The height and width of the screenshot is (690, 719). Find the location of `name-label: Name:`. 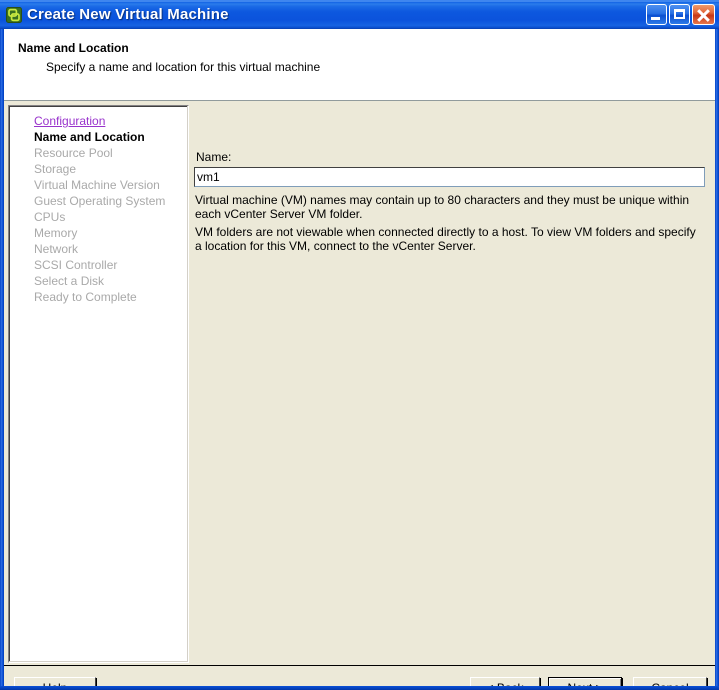

name-label: Name: is located at coordinates (214, 157).